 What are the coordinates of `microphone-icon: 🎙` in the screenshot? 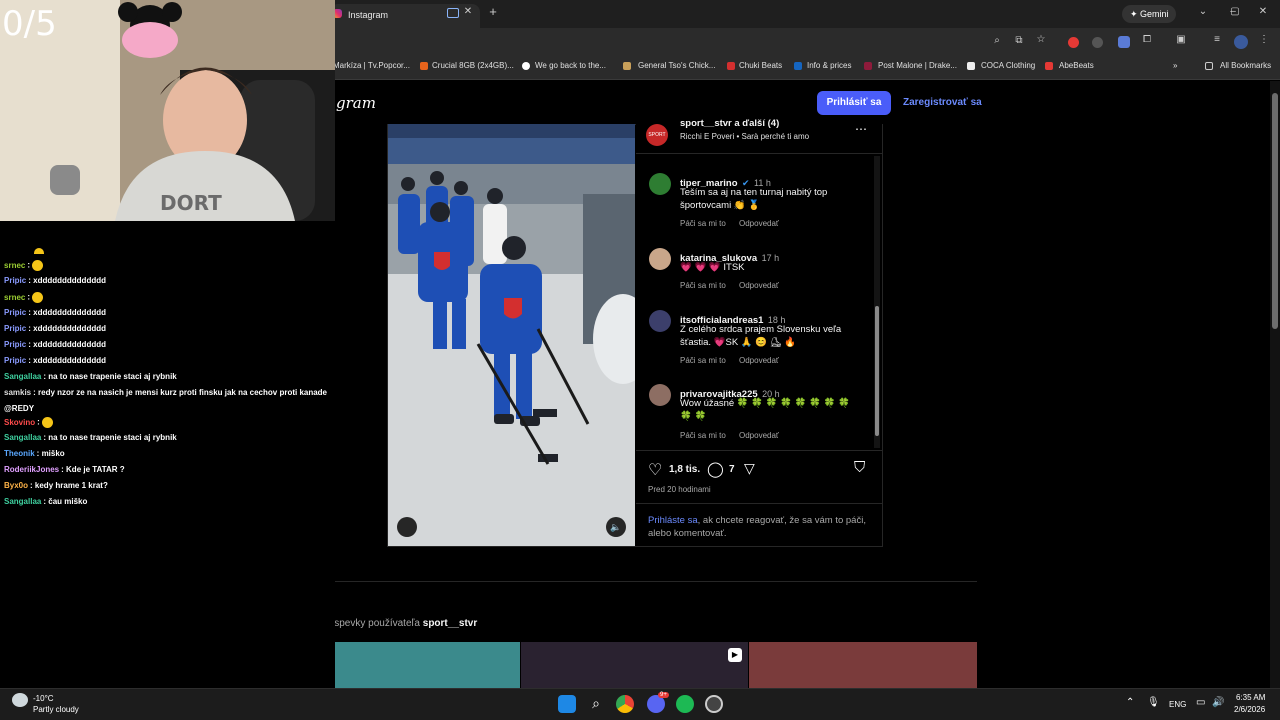 It's located at (1153, 702).